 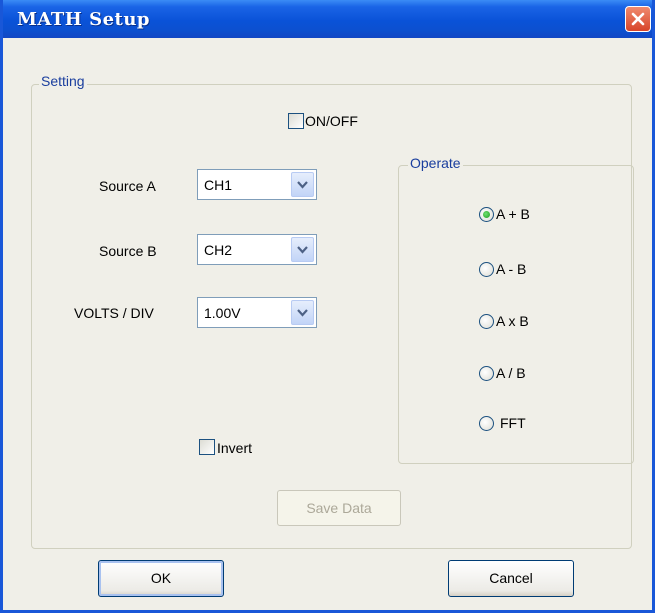 What do you see at coordinates (331, 121) in the screenshot?
I see `onoff-label: ON/OFF` at bounding box center [331, 121].